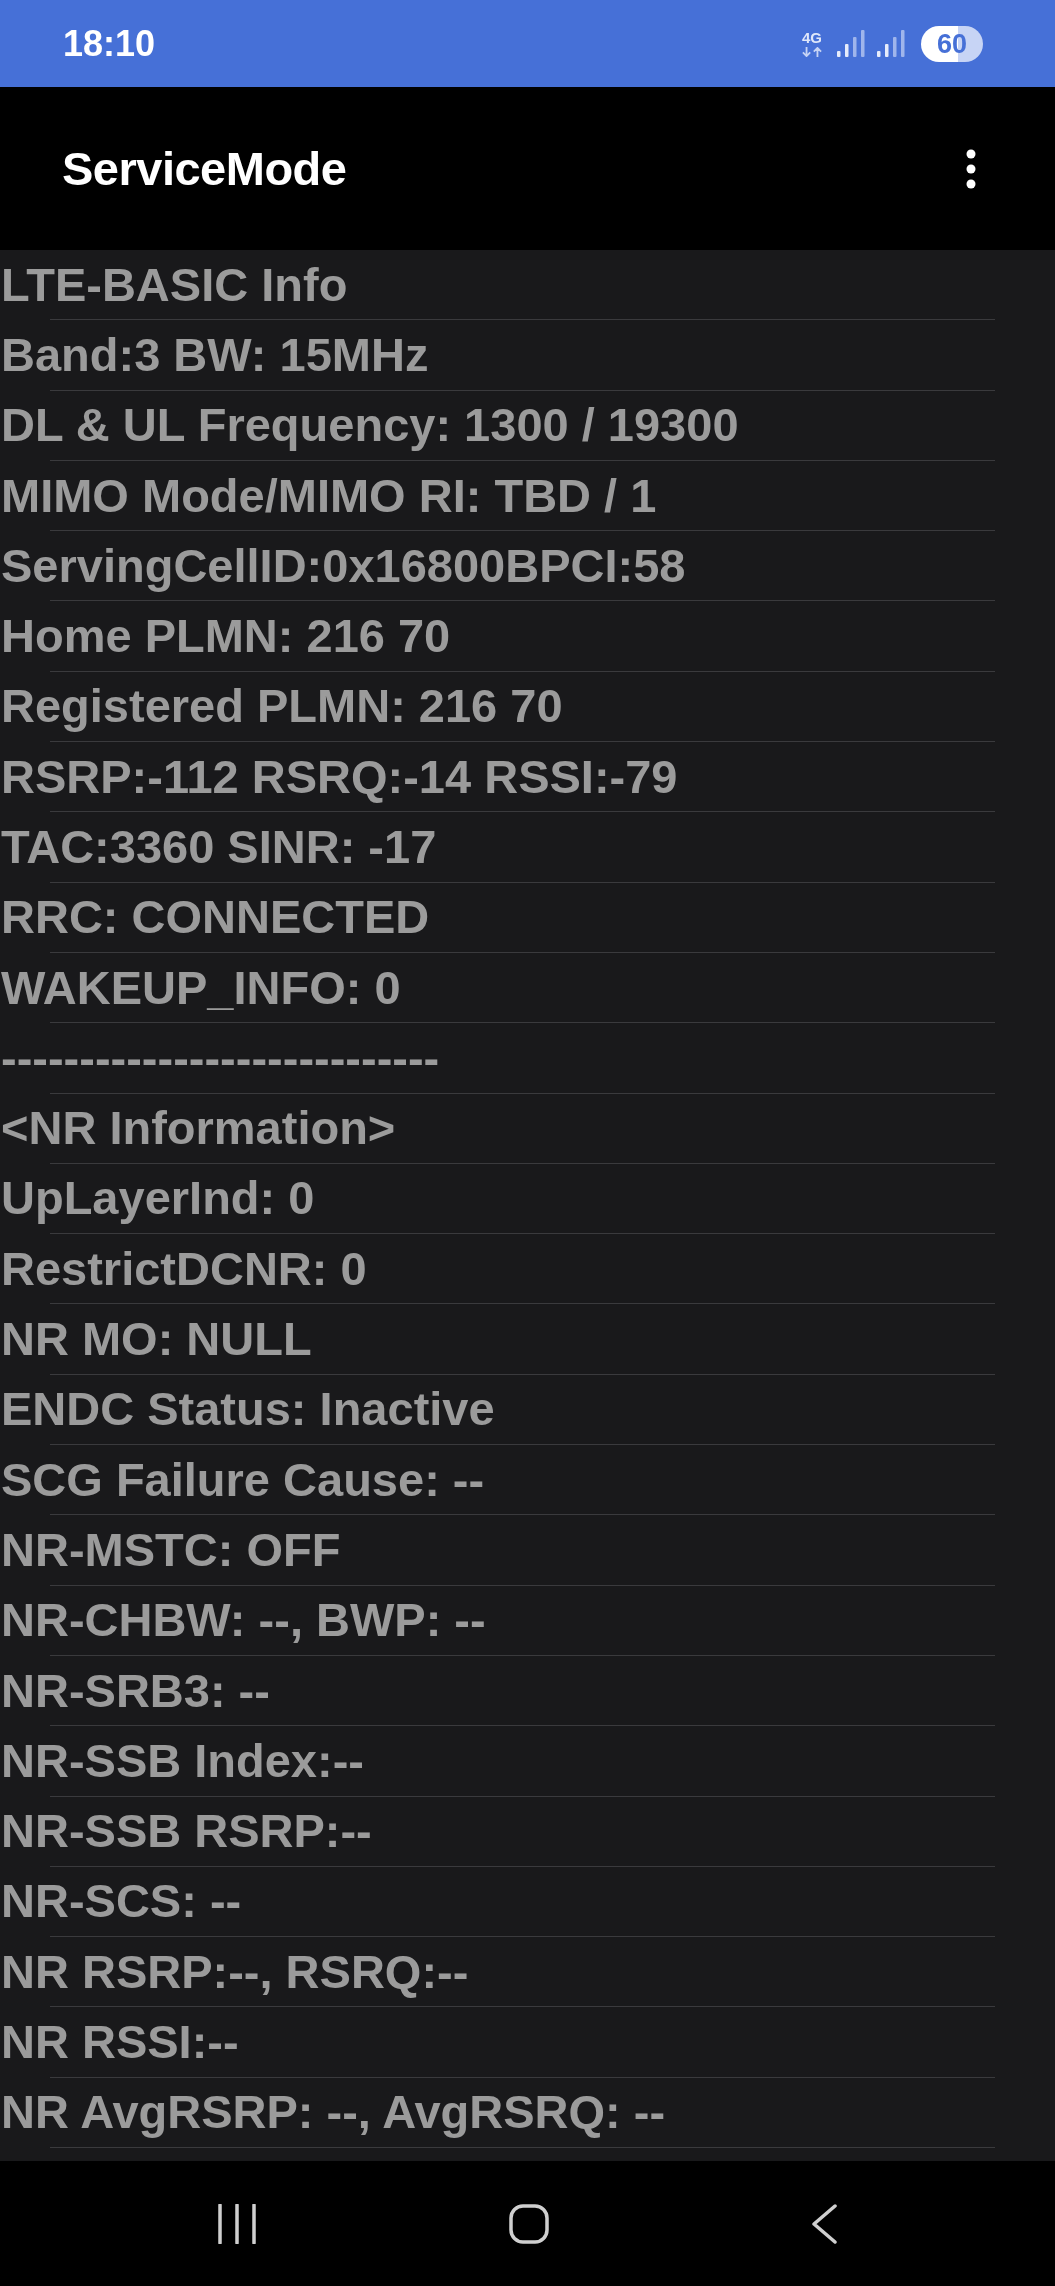  Describe the element at coordinates (971, 168) in the screenshot. I see `more-options-icon` at that location.